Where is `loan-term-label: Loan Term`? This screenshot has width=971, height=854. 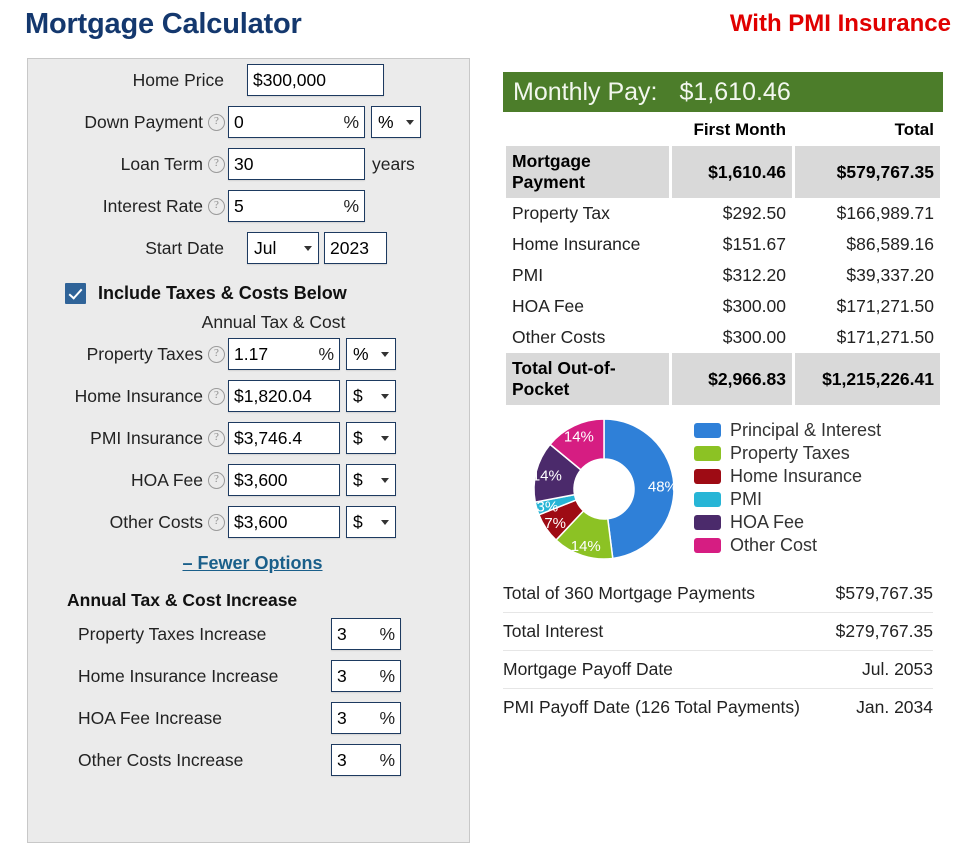 loan-term-label: Loan Term is located at coordinates (161, 163).